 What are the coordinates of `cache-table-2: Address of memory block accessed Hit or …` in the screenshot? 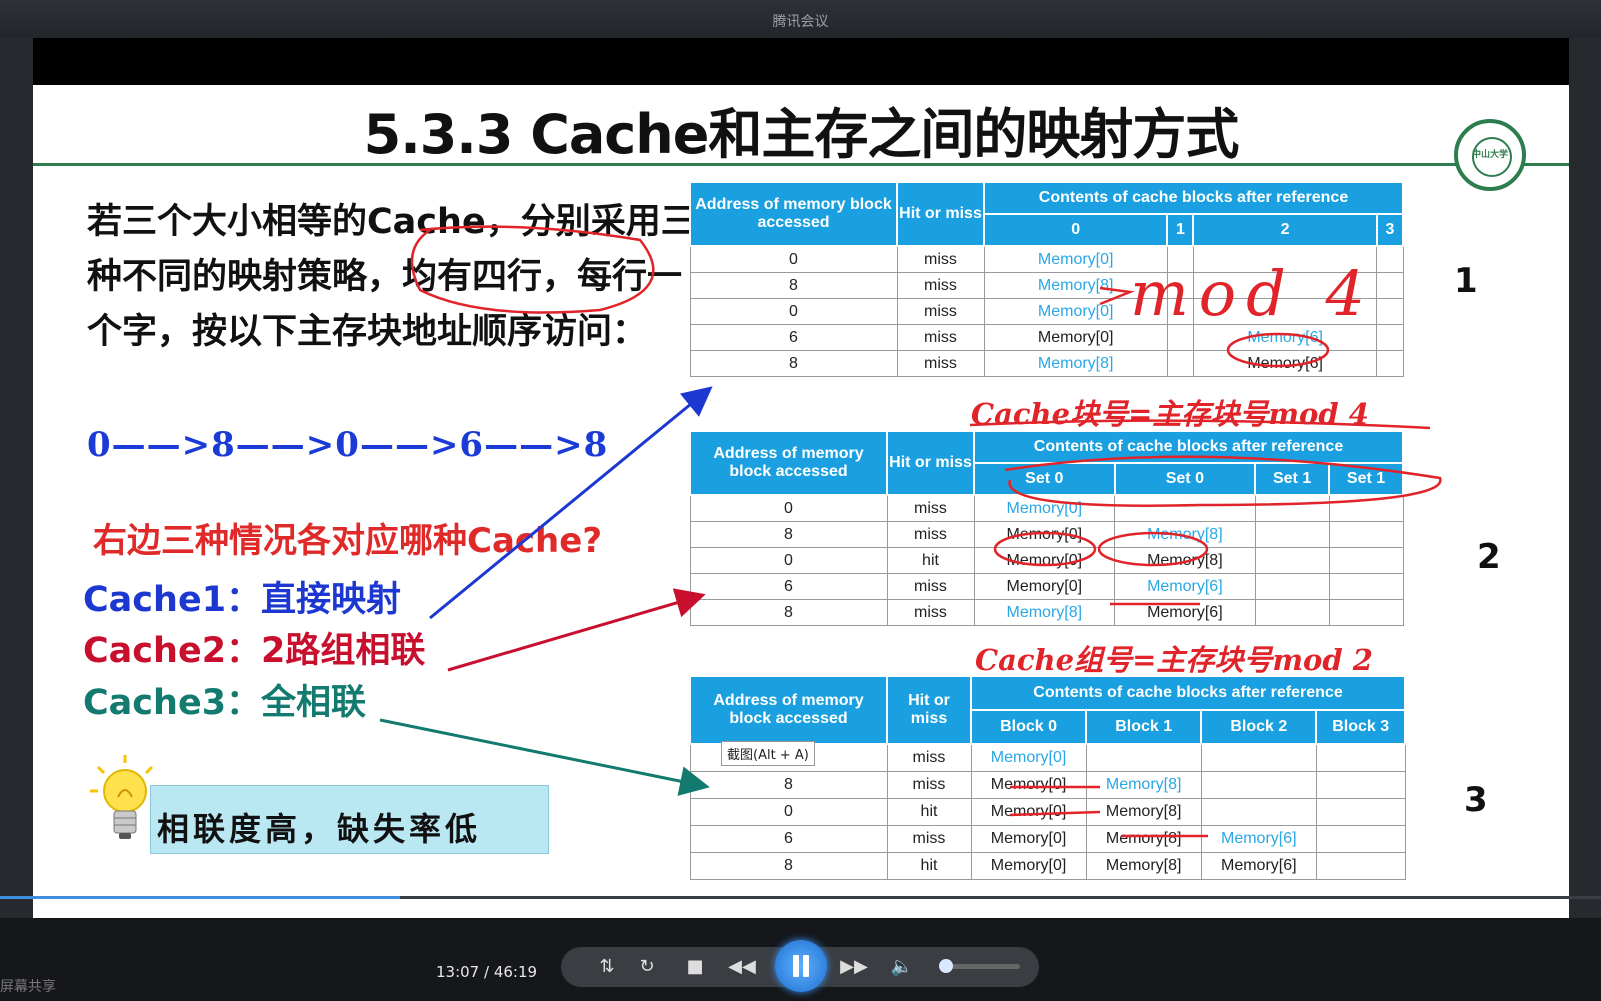 It's located at (1046, 528).